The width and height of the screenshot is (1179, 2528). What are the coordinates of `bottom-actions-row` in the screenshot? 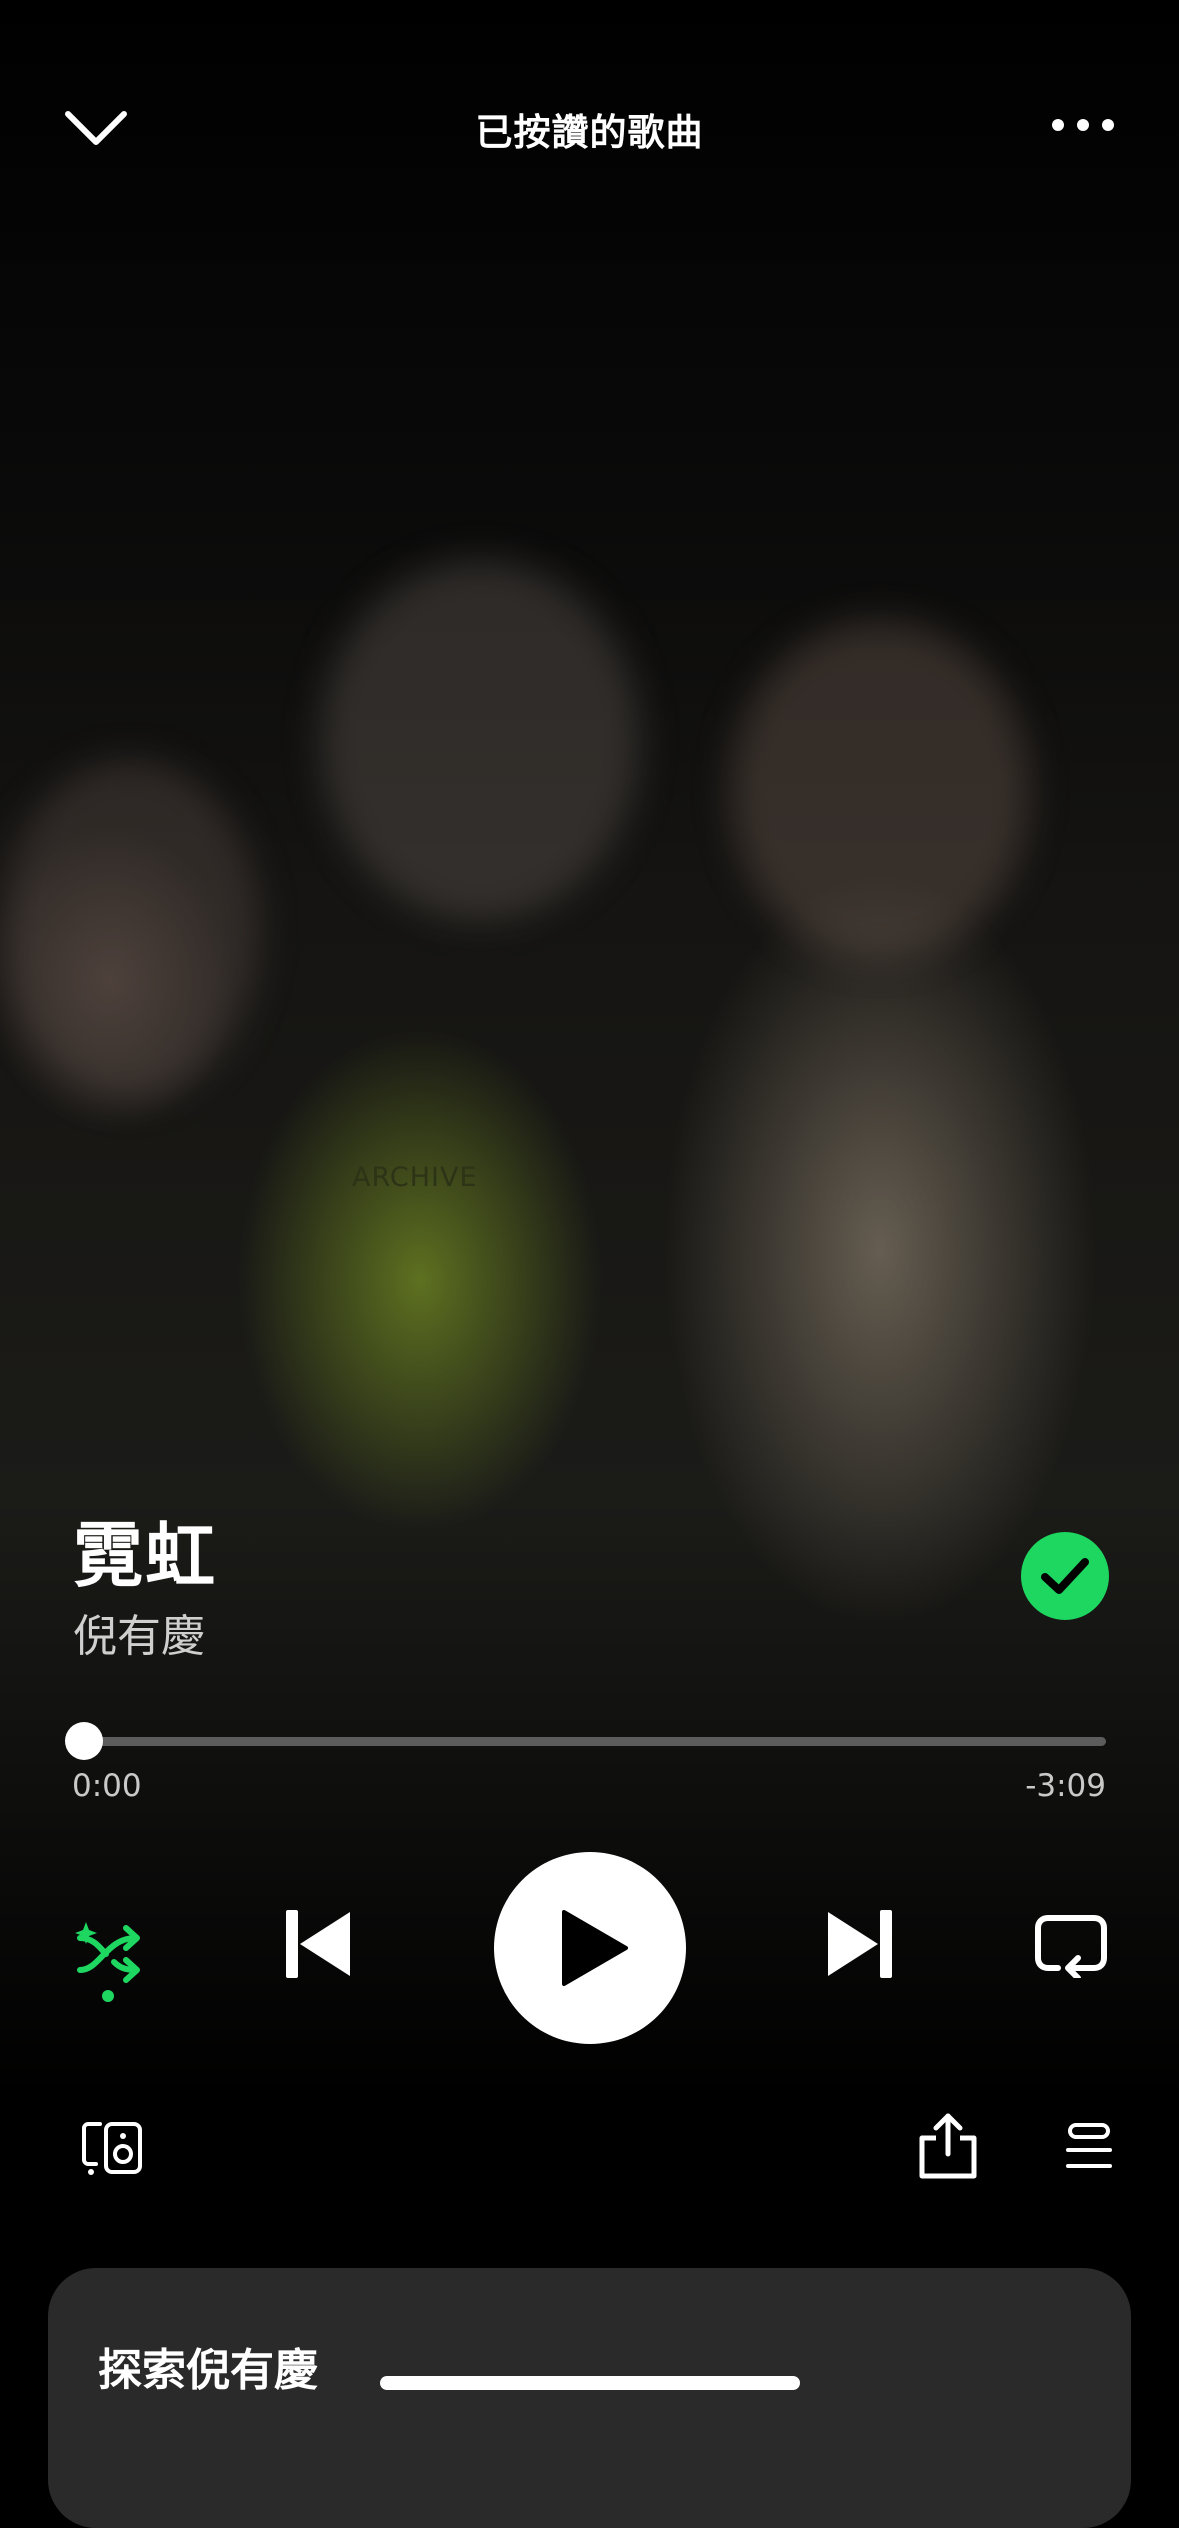 It's located at (589, 2150).